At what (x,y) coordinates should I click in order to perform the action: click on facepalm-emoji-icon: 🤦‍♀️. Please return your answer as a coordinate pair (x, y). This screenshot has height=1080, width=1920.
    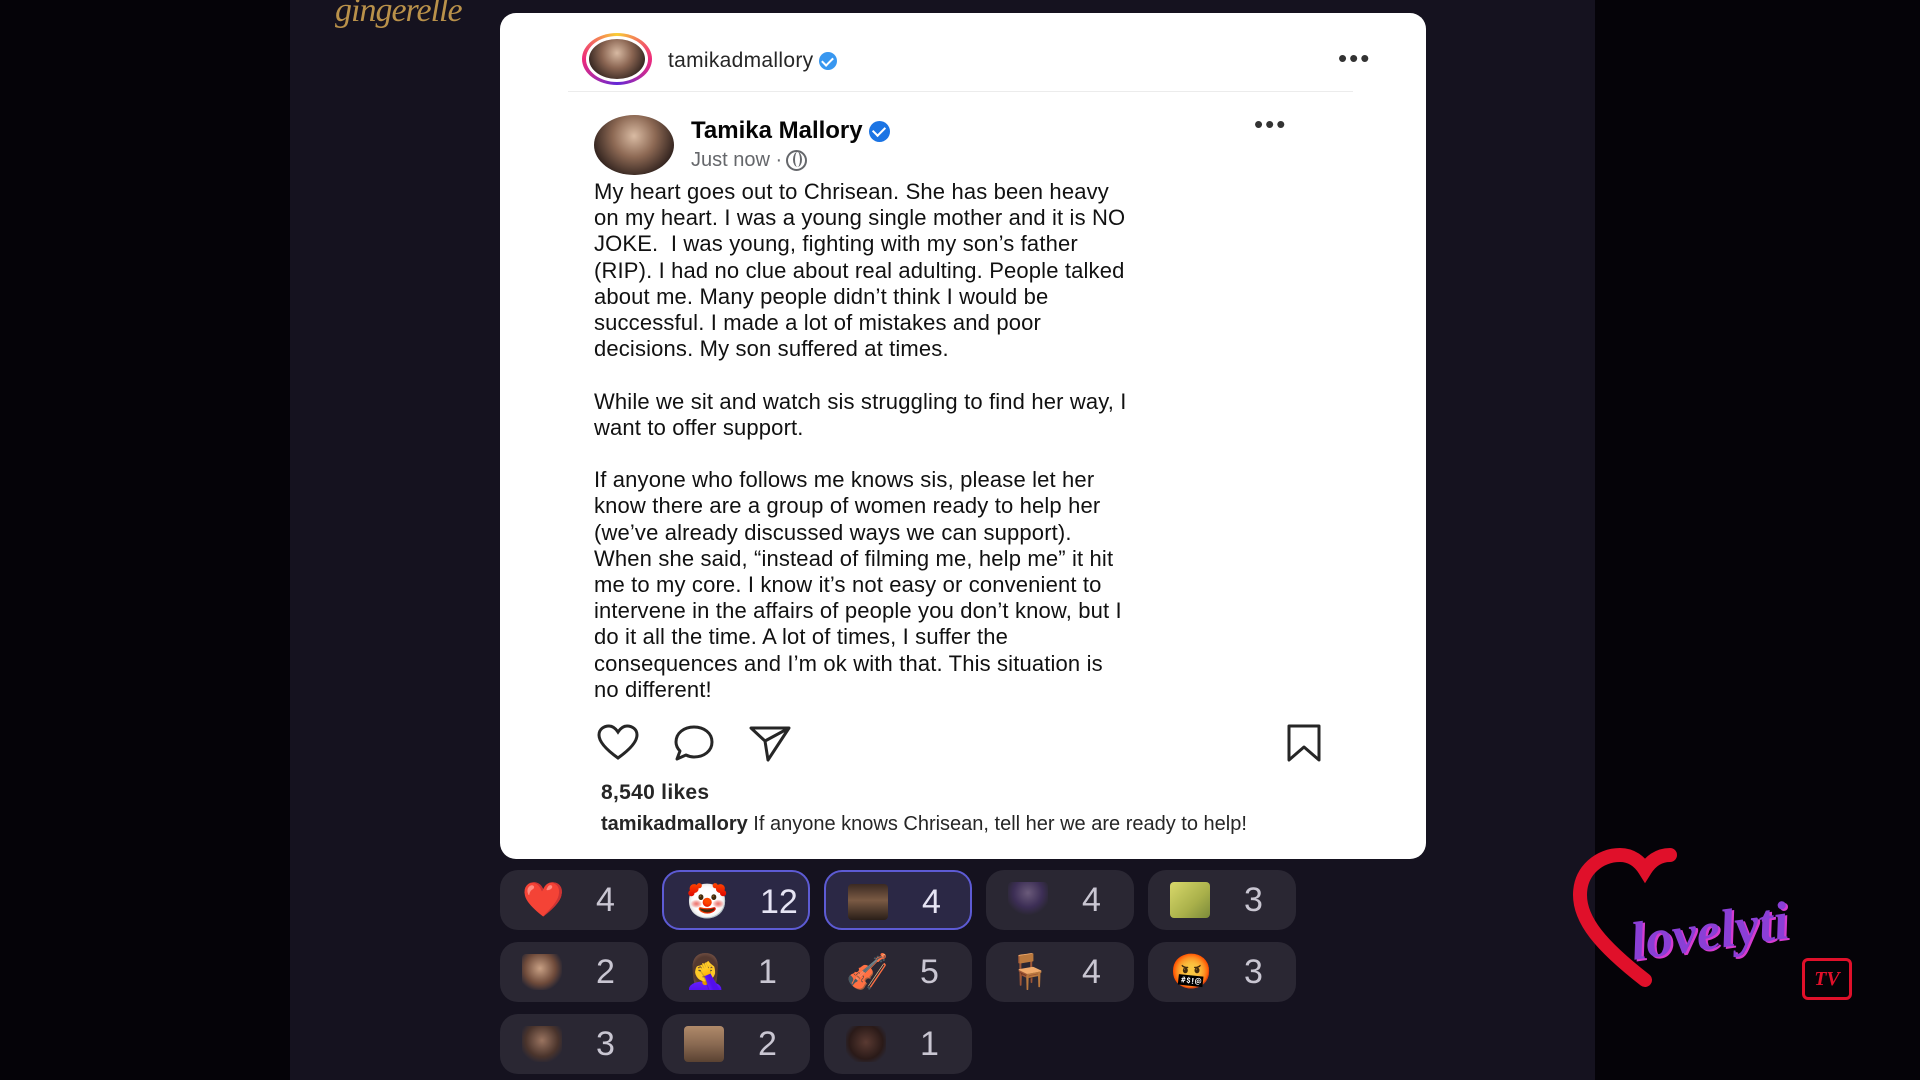
    Looking at the image, I should click on (705, 972).